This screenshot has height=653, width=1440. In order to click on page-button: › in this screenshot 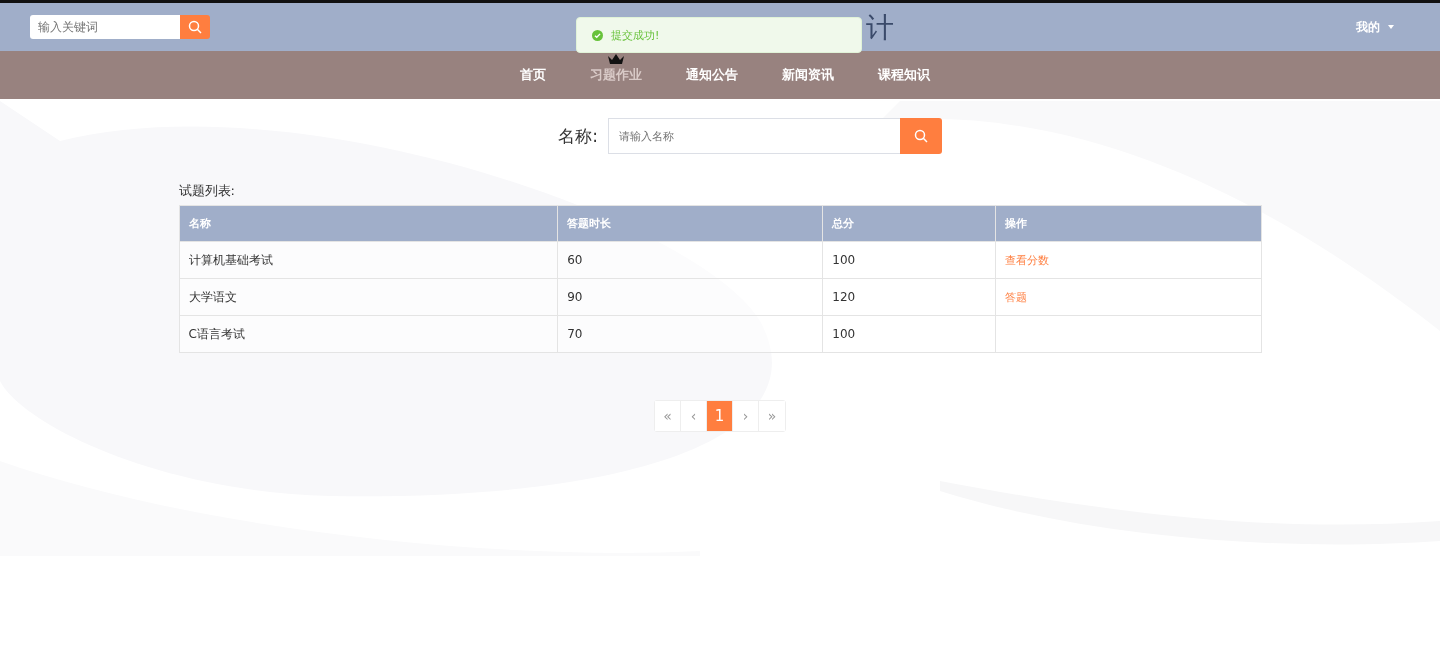, I will do `click(746, 416)`.